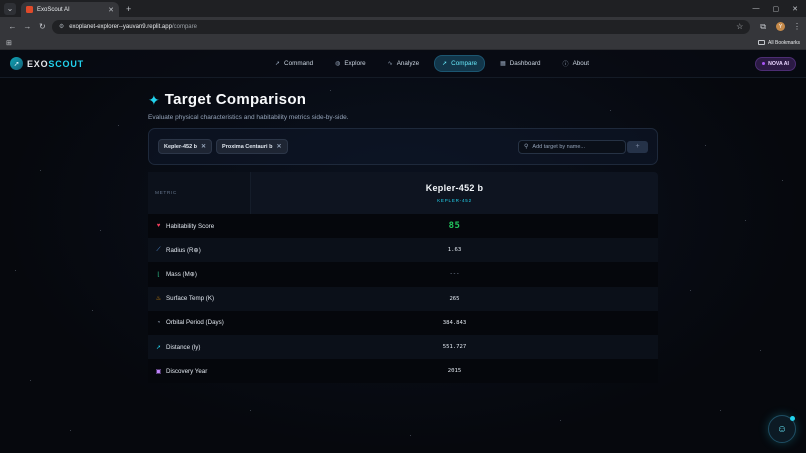 The image size is (806, 453). I want to click on metric-label: Habitability Score, so click(190, 226).